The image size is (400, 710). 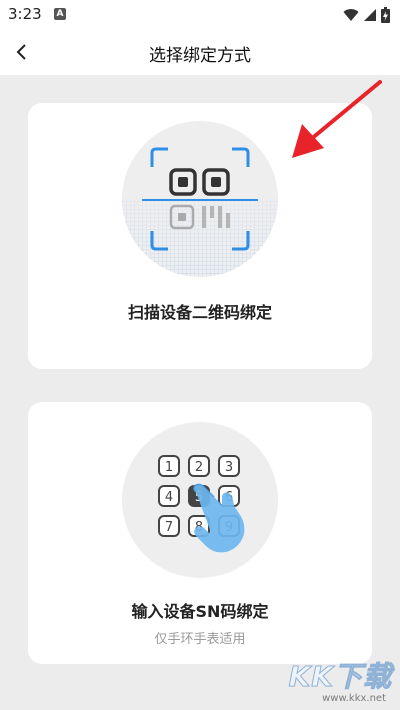 I want to click on svg-text: 7, so click(x=169, y=527).